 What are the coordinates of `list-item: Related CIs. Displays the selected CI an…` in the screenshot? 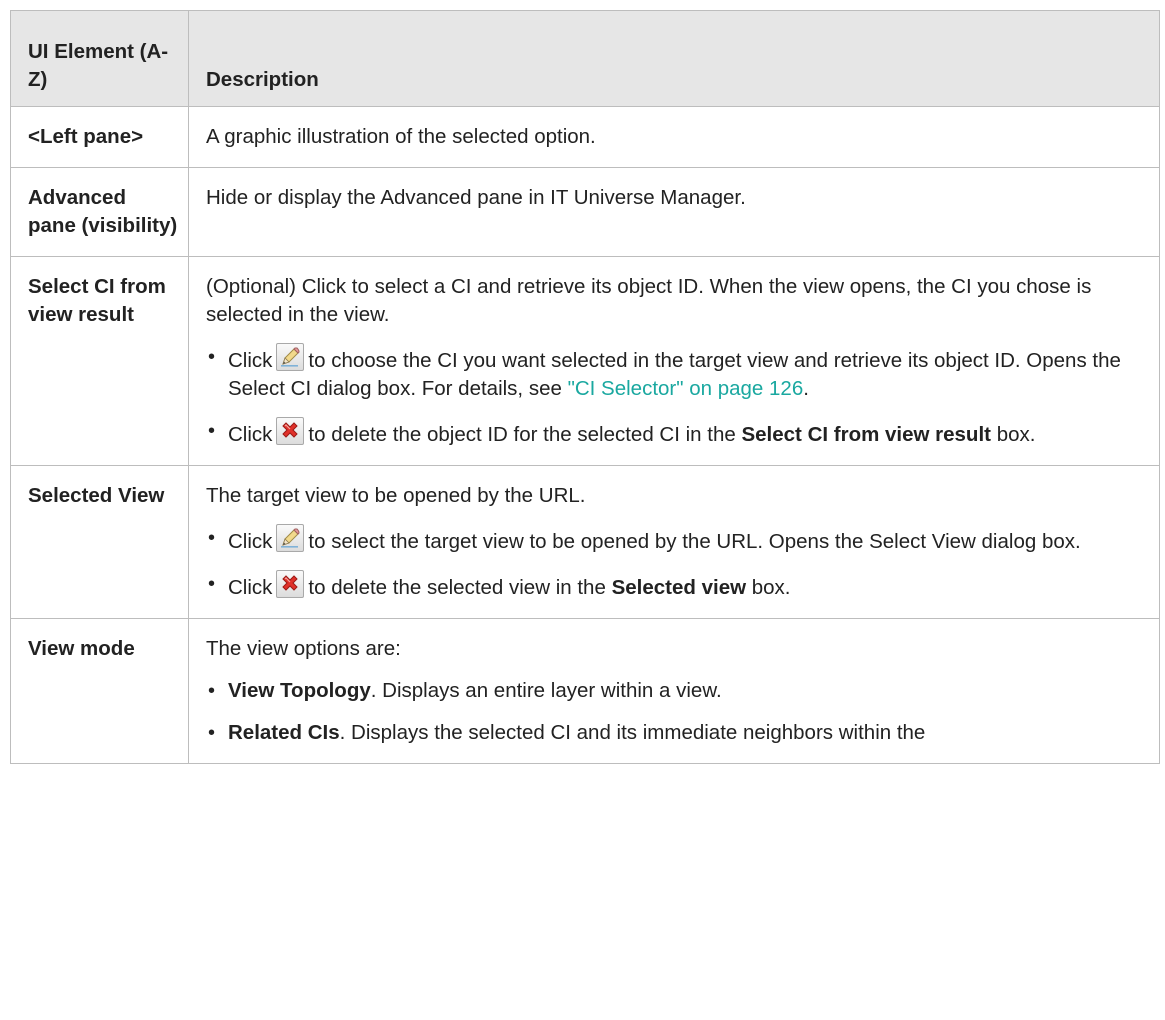 It's located at (673, 733).